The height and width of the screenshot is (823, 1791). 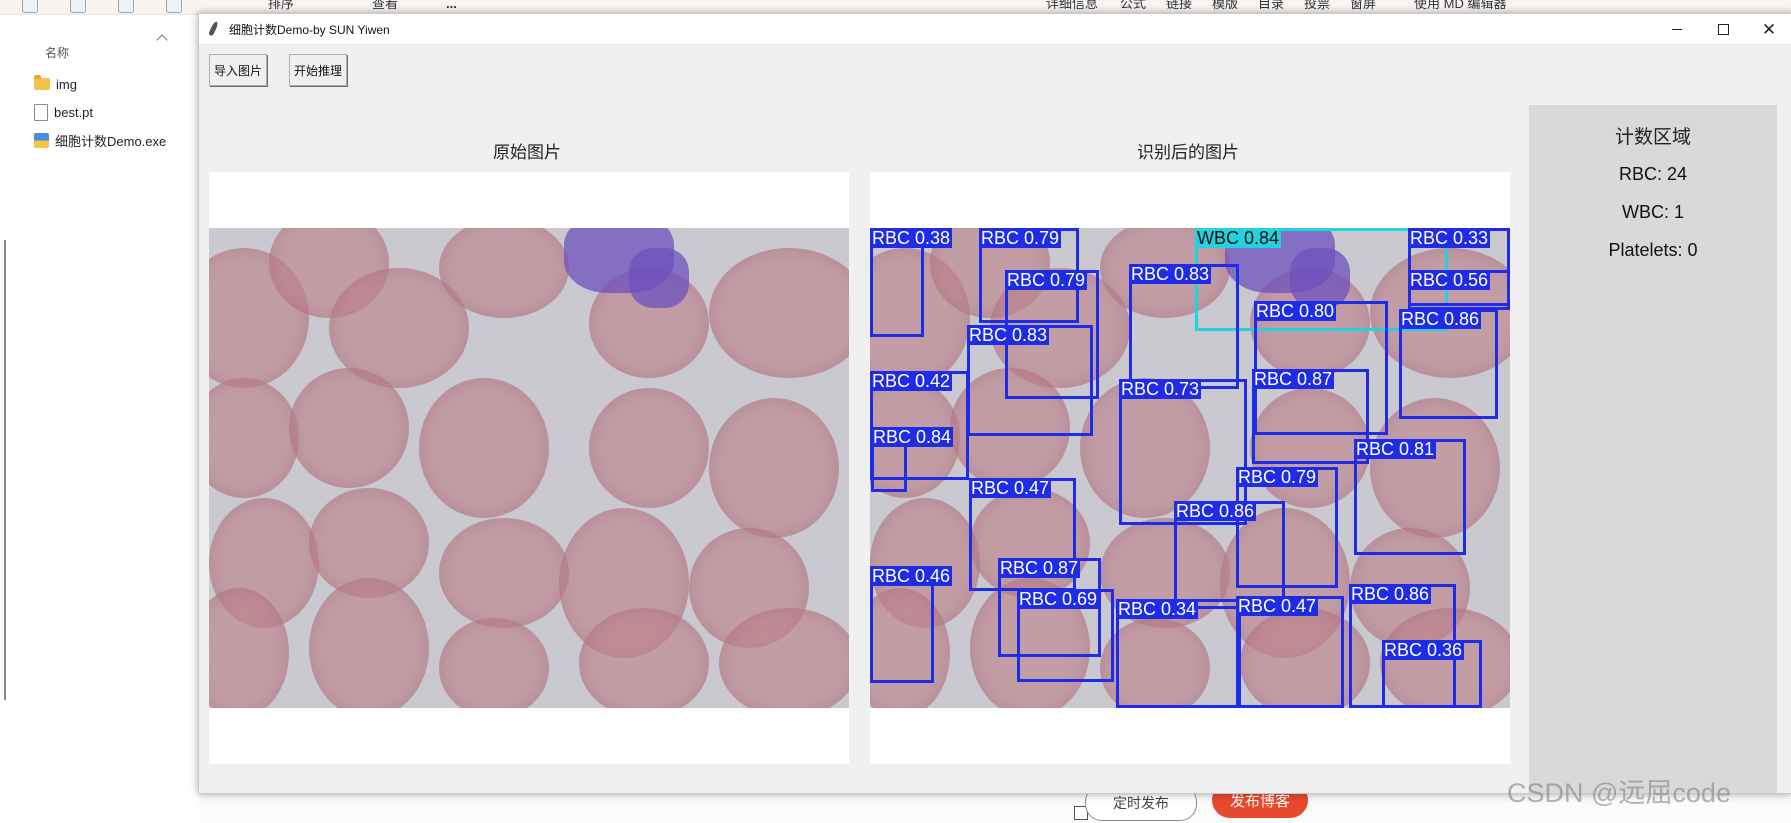 I want to click on title-bar: 细胞计数Demo-by SUN Yiwen ✕, so click(x=995, y=29).